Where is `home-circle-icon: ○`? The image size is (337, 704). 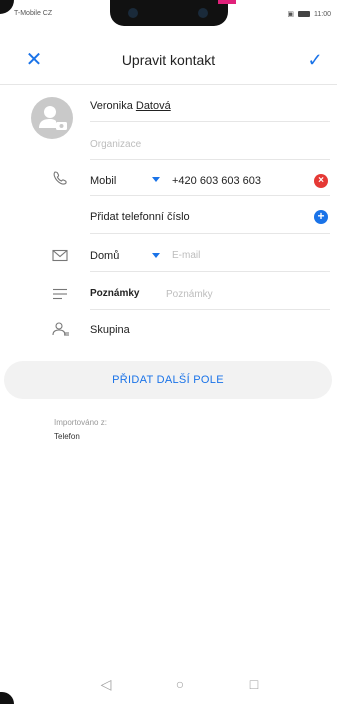 home-circle-icon: ○ is located at coordinates (180, 684).